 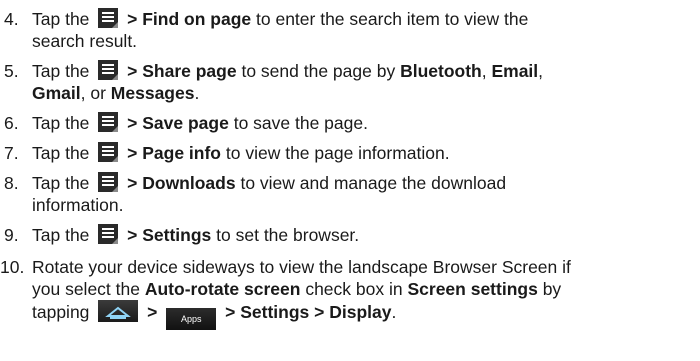 What do you see at coordinates (11, 183) in the screenshot?
I see `item-number: 8.` at bounding box center [11, 183].